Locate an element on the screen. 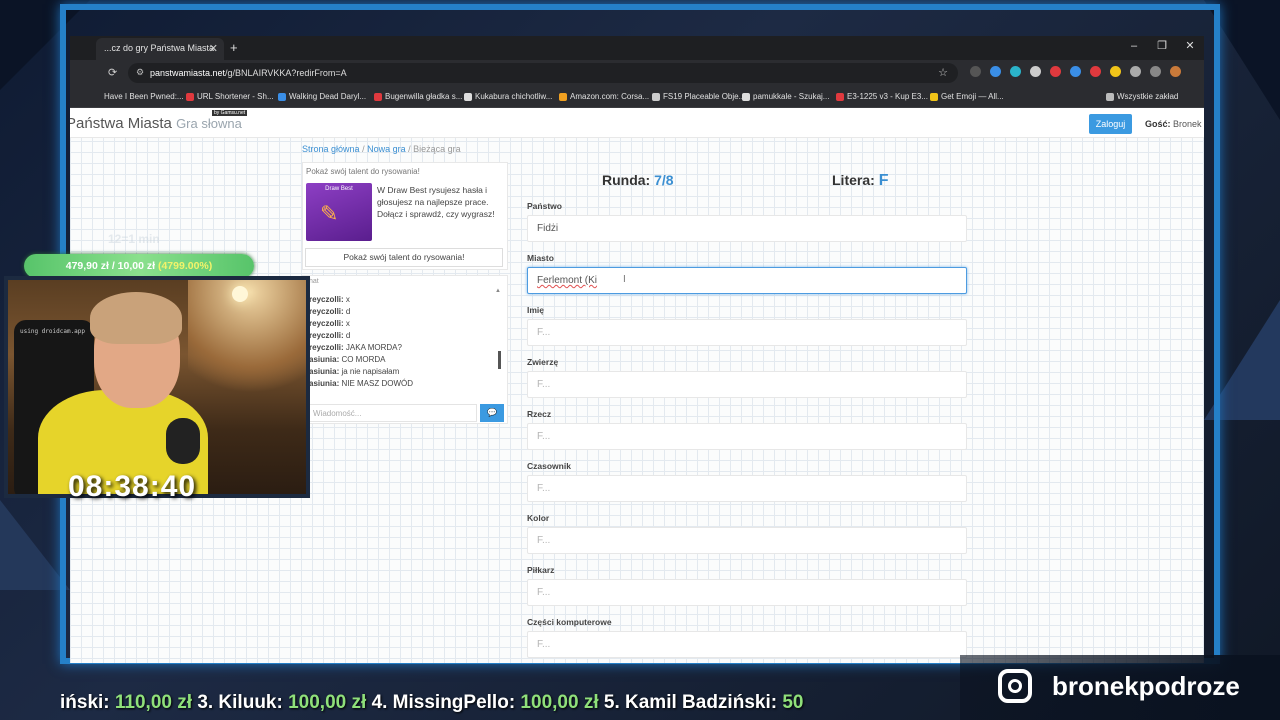 The image size is (1280, 720). login-button: Zaloguj is located at coordinates (1110, 124).